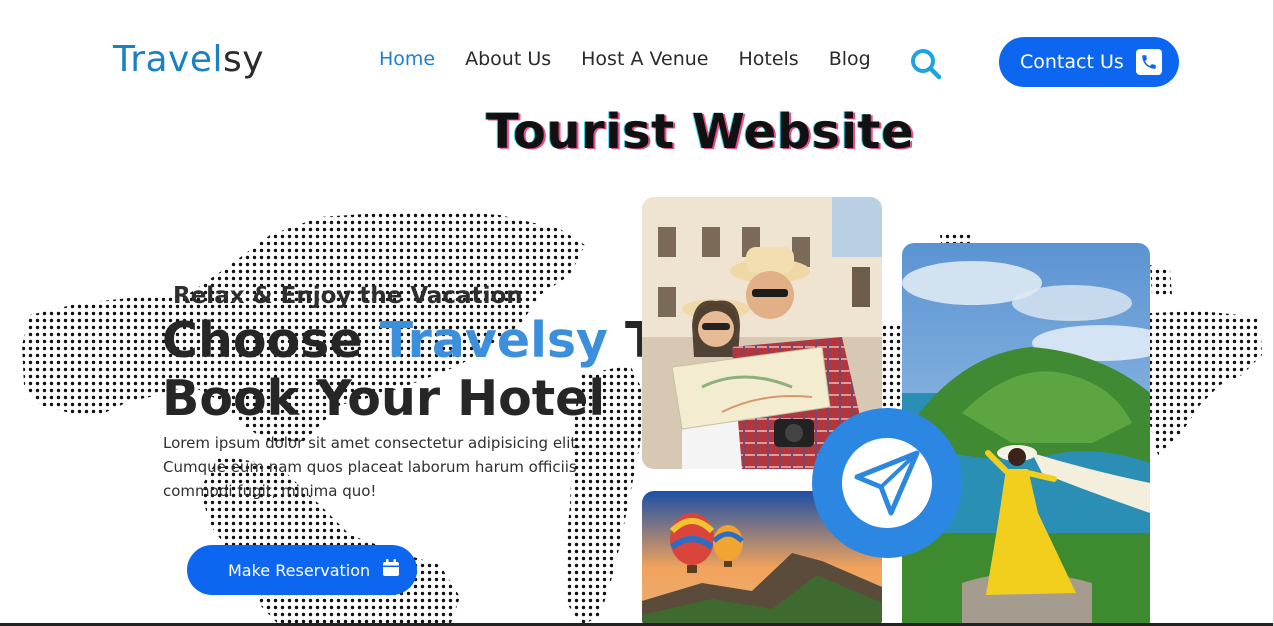  What do you see at coordinates (1072, 62) in the screenshot?
I see `contact-us-label: Contact Us` at bounding box center [1072, 62].